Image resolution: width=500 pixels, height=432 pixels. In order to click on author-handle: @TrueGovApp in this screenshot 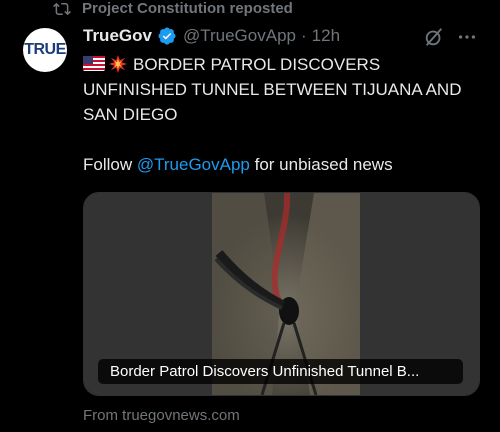, I will do `click(239, 36)`.